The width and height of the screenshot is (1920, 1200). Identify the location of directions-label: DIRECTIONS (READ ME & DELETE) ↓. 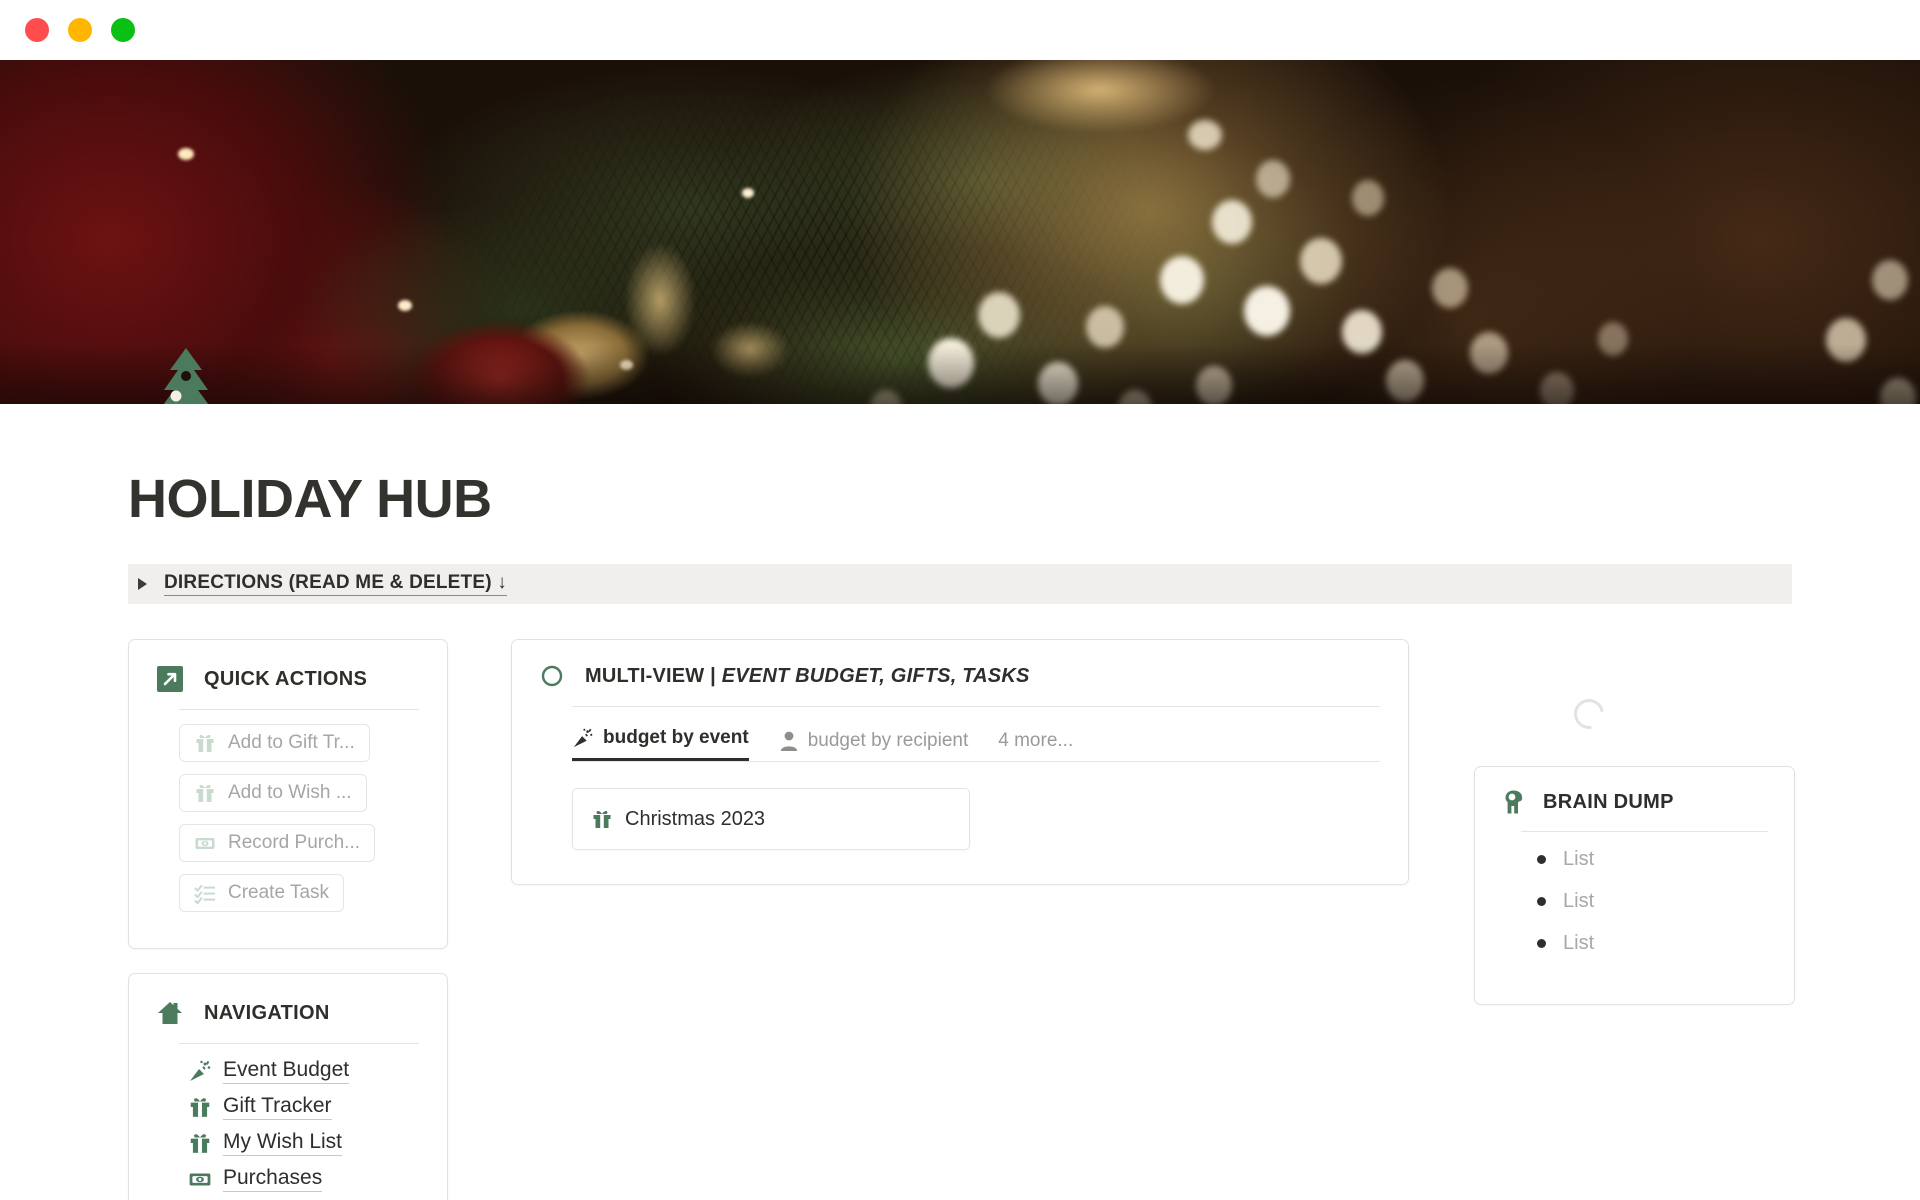
(335, 584).